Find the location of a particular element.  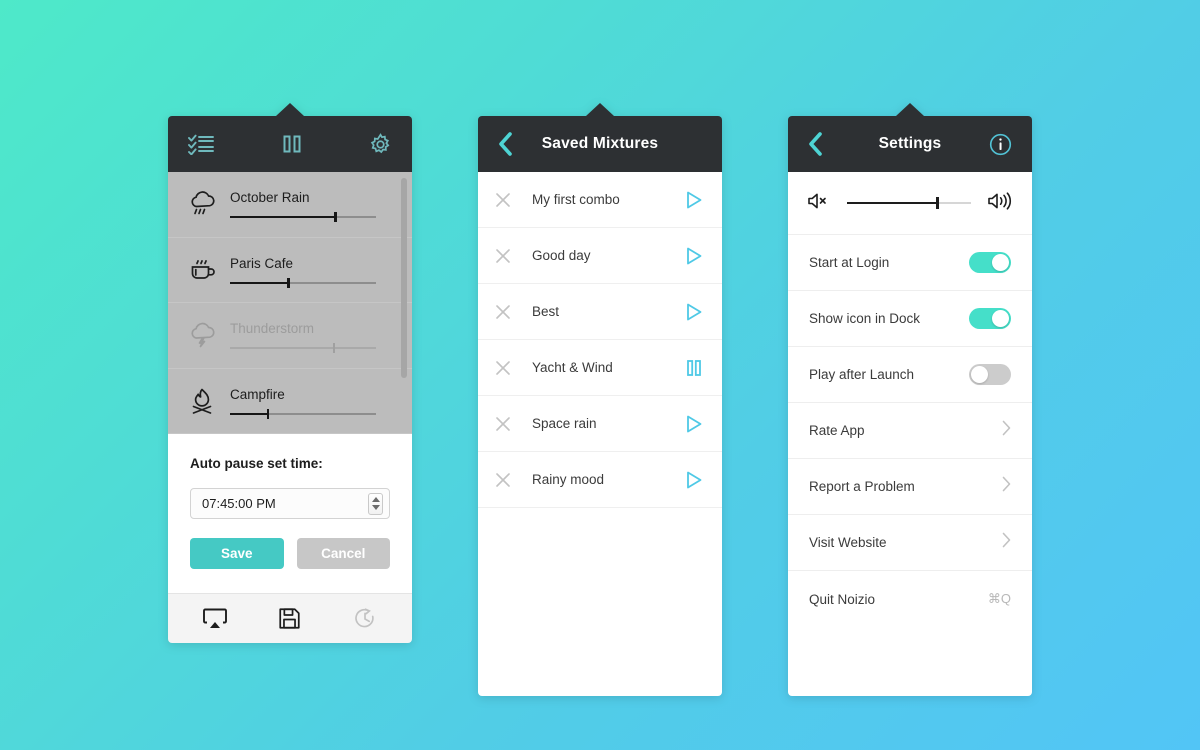

volume-control-row is located at coordinates (910, 203).